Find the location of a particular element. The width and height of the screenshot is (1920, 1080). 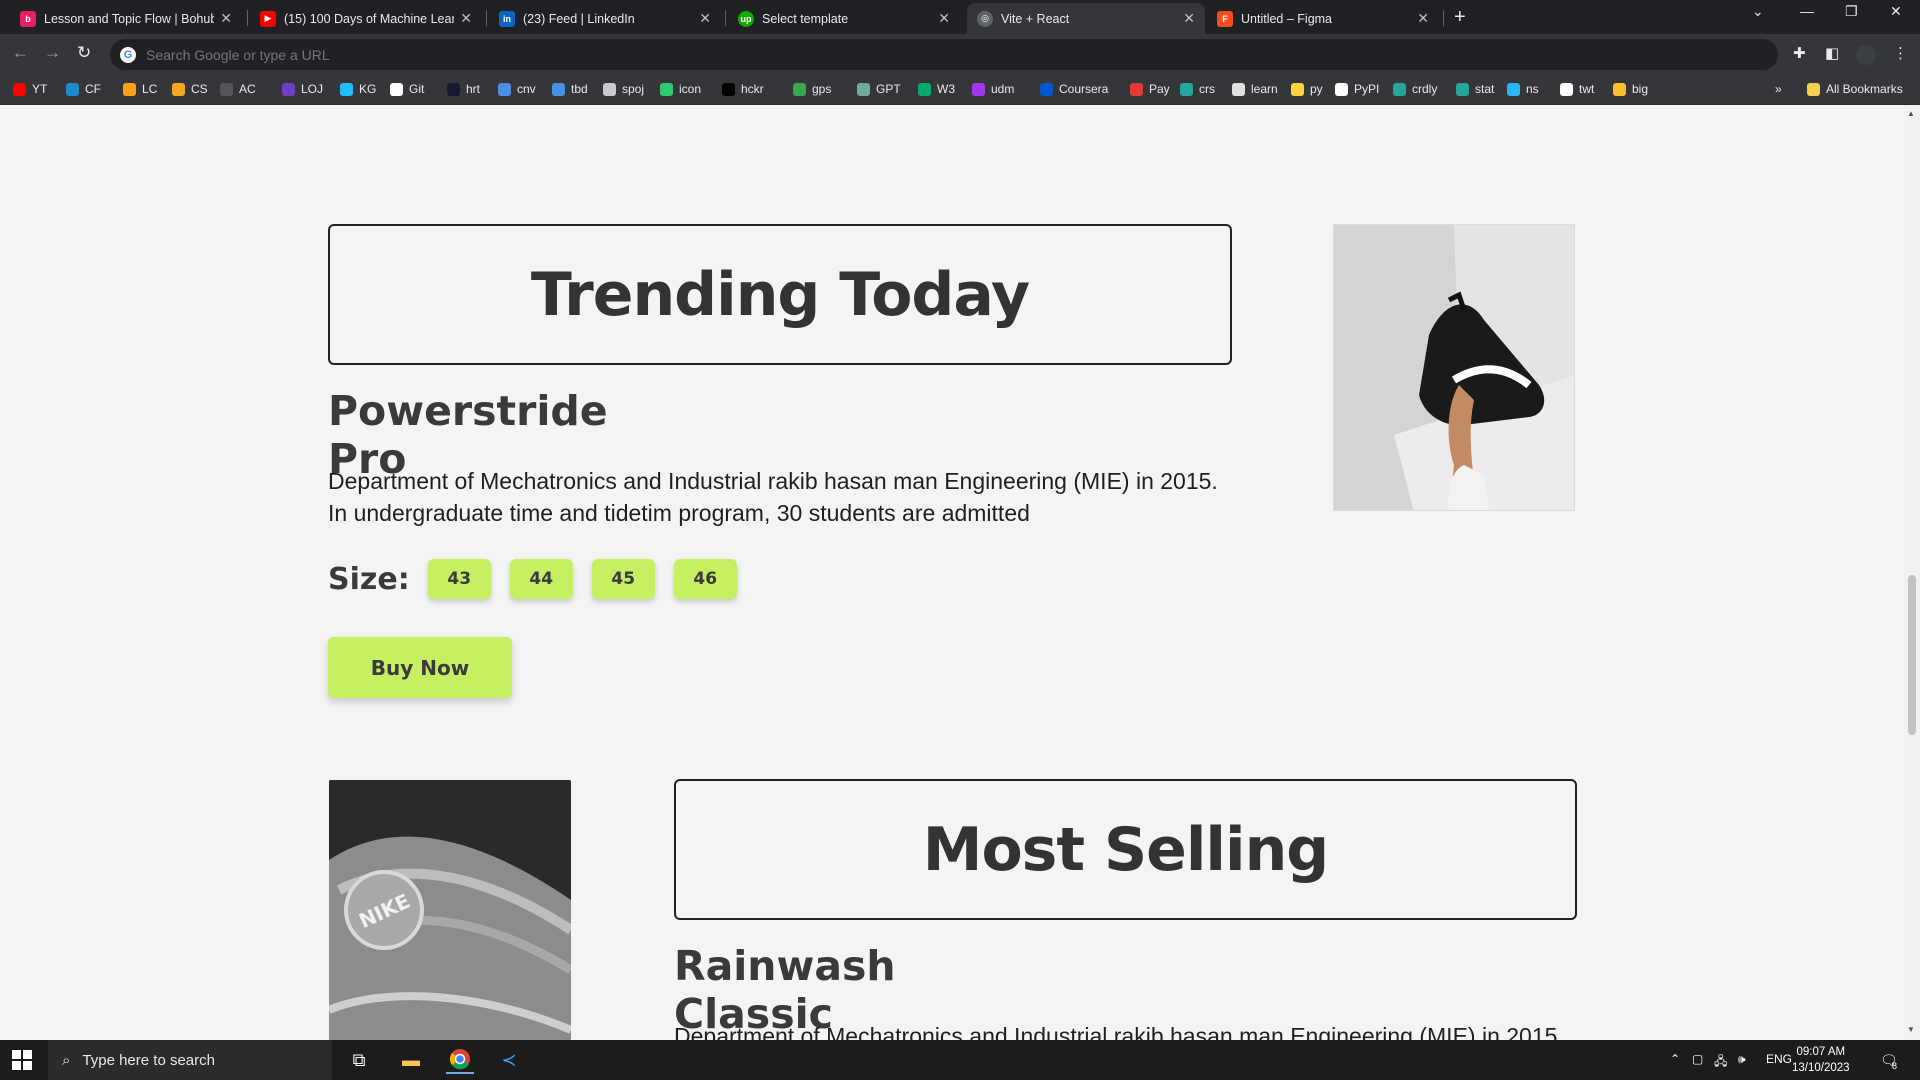

tab-youtube: ▶ (15) 100 Days of Machine Learni ✕ is located at coordinates (366, 18).